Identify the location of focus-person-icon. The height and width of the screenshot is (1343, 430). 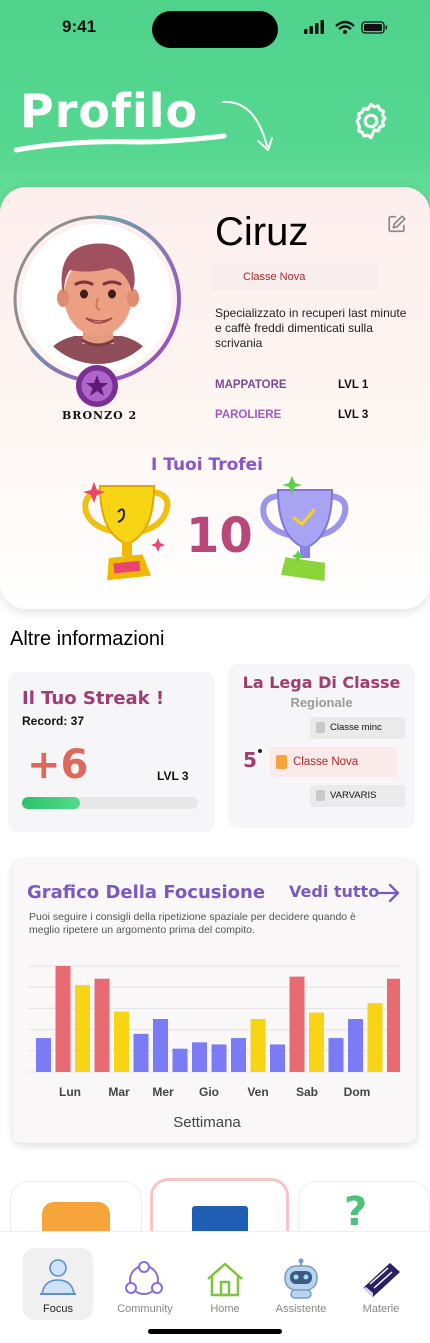
(58, 1277).